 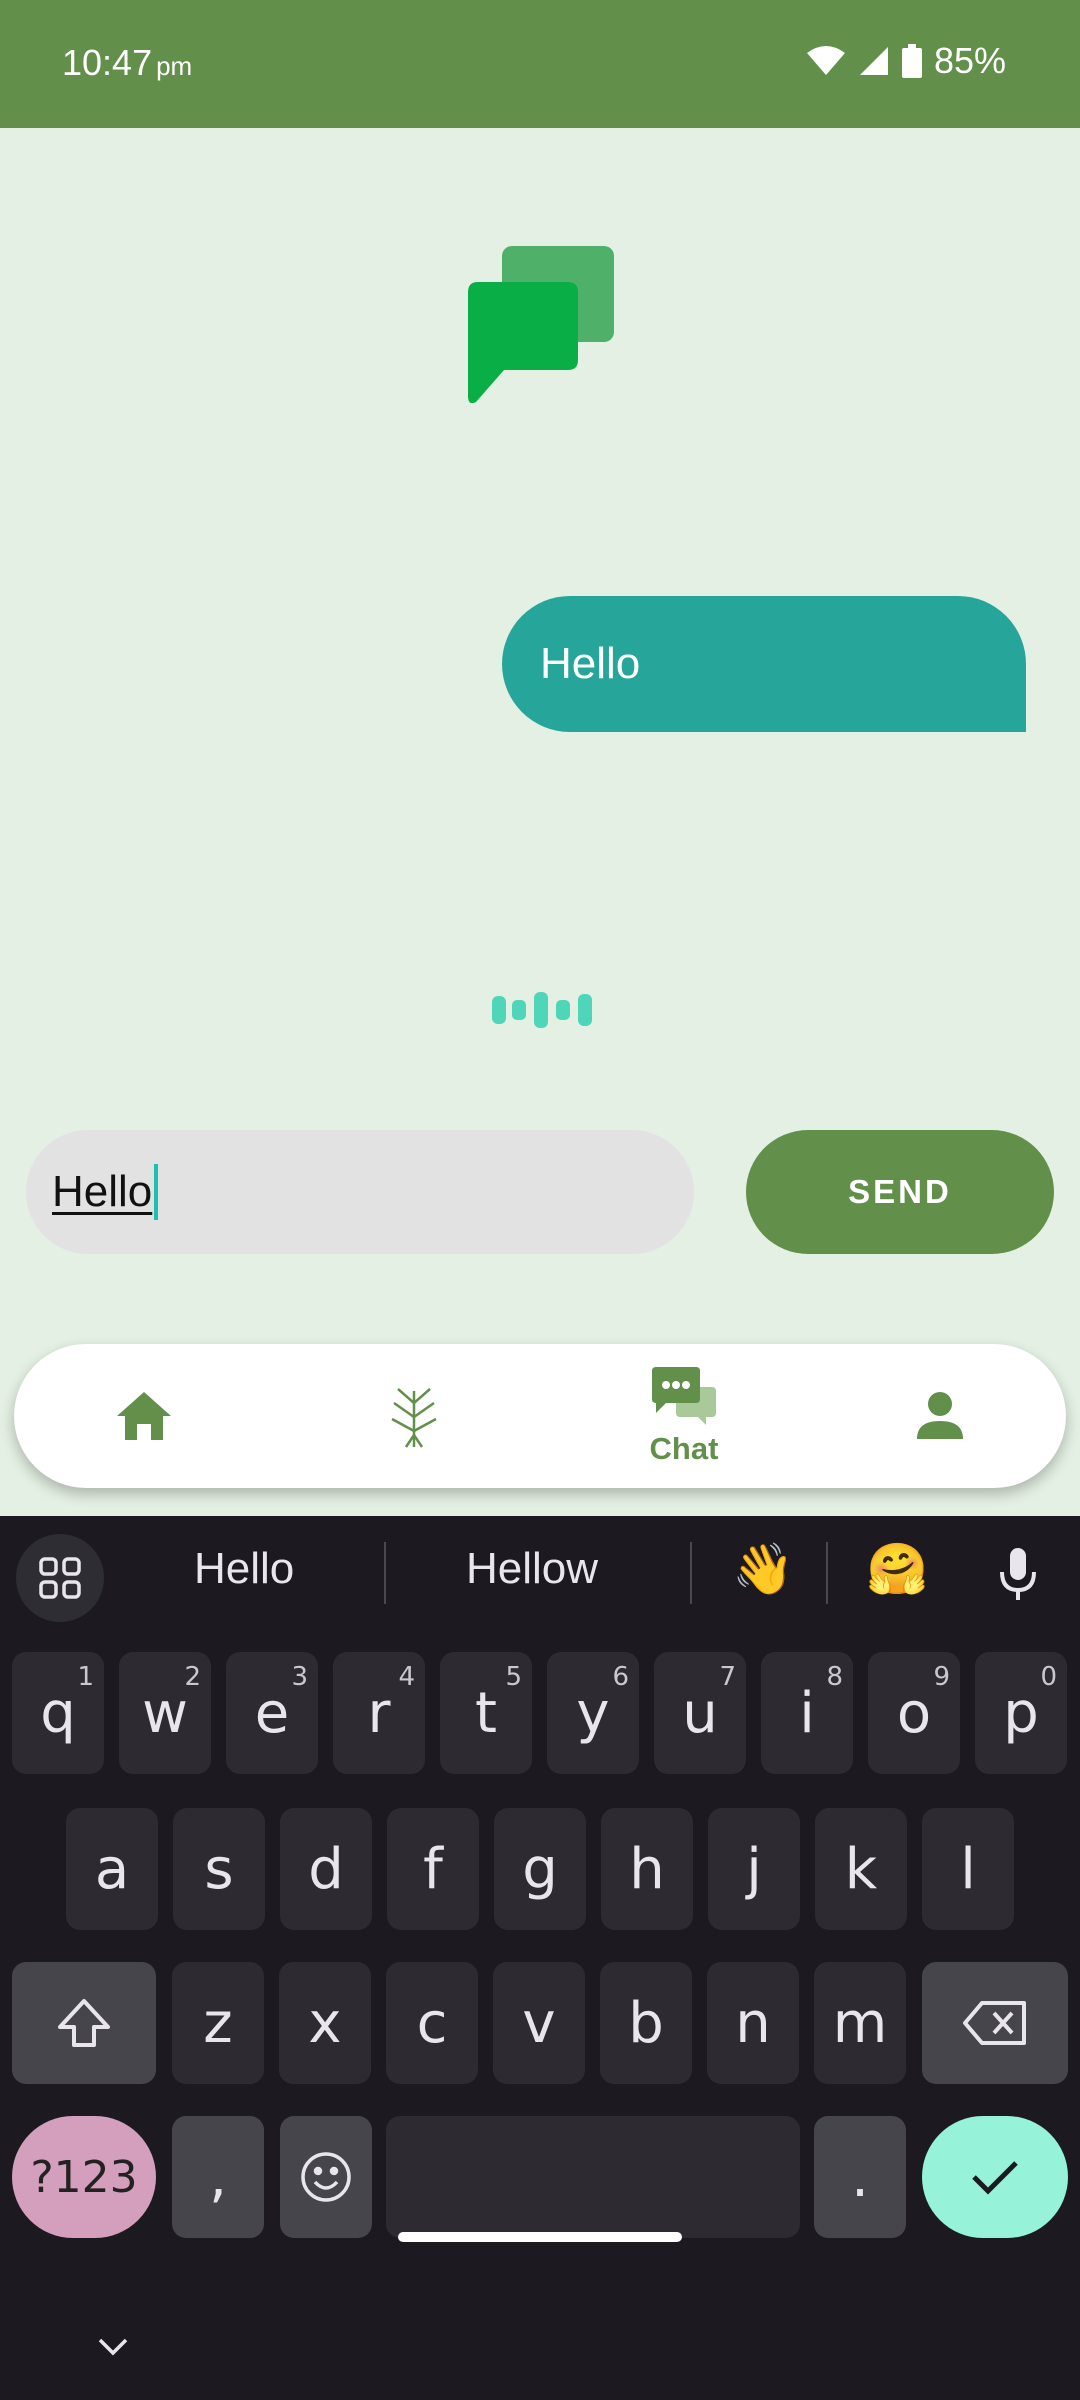 I want to click on signal-icon, so click(x=873, y=61).